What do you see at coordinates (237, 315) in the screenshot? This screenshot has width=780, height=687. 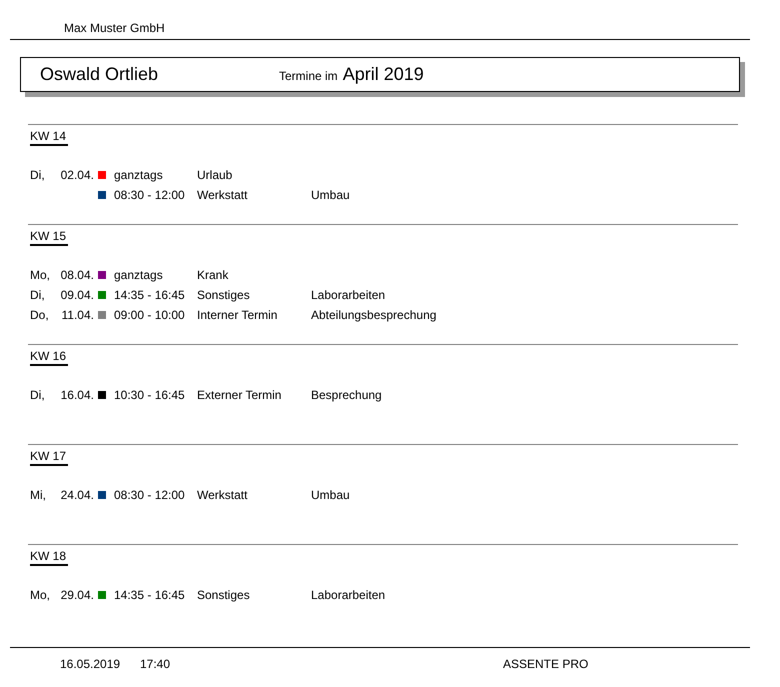 I see `appointment-type: Interner Termin` at bounding box center [237, 315].